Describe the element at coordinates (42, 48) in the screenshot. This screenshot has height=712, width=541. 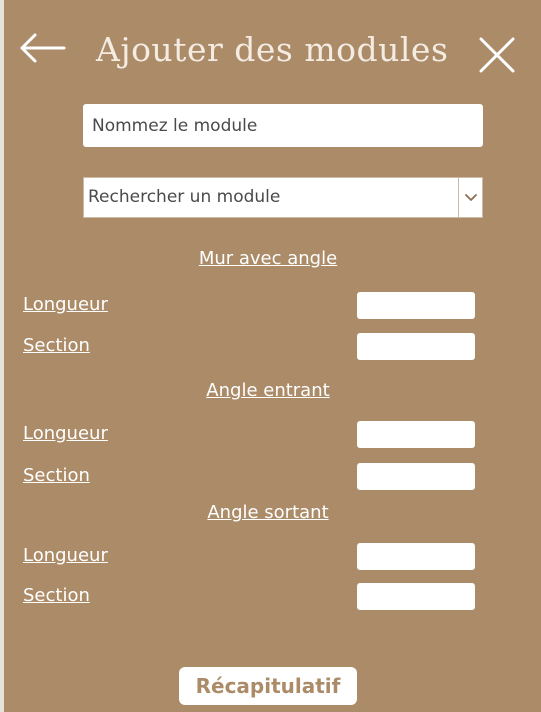
I see `arrow-left-icon` at that location.